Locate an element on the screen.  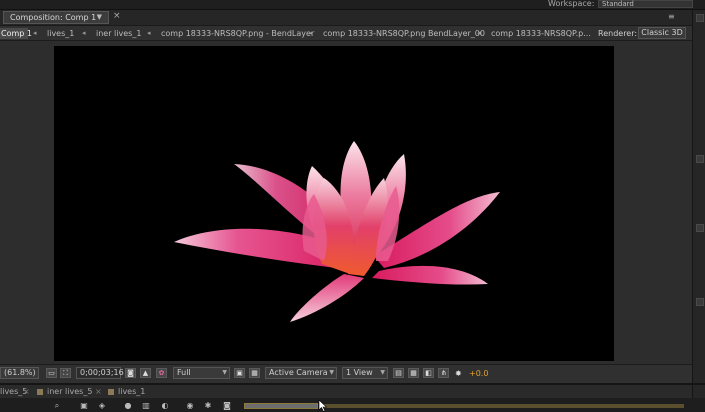
motion-blur-icon: ◐ is located at coordinates (165, 405).